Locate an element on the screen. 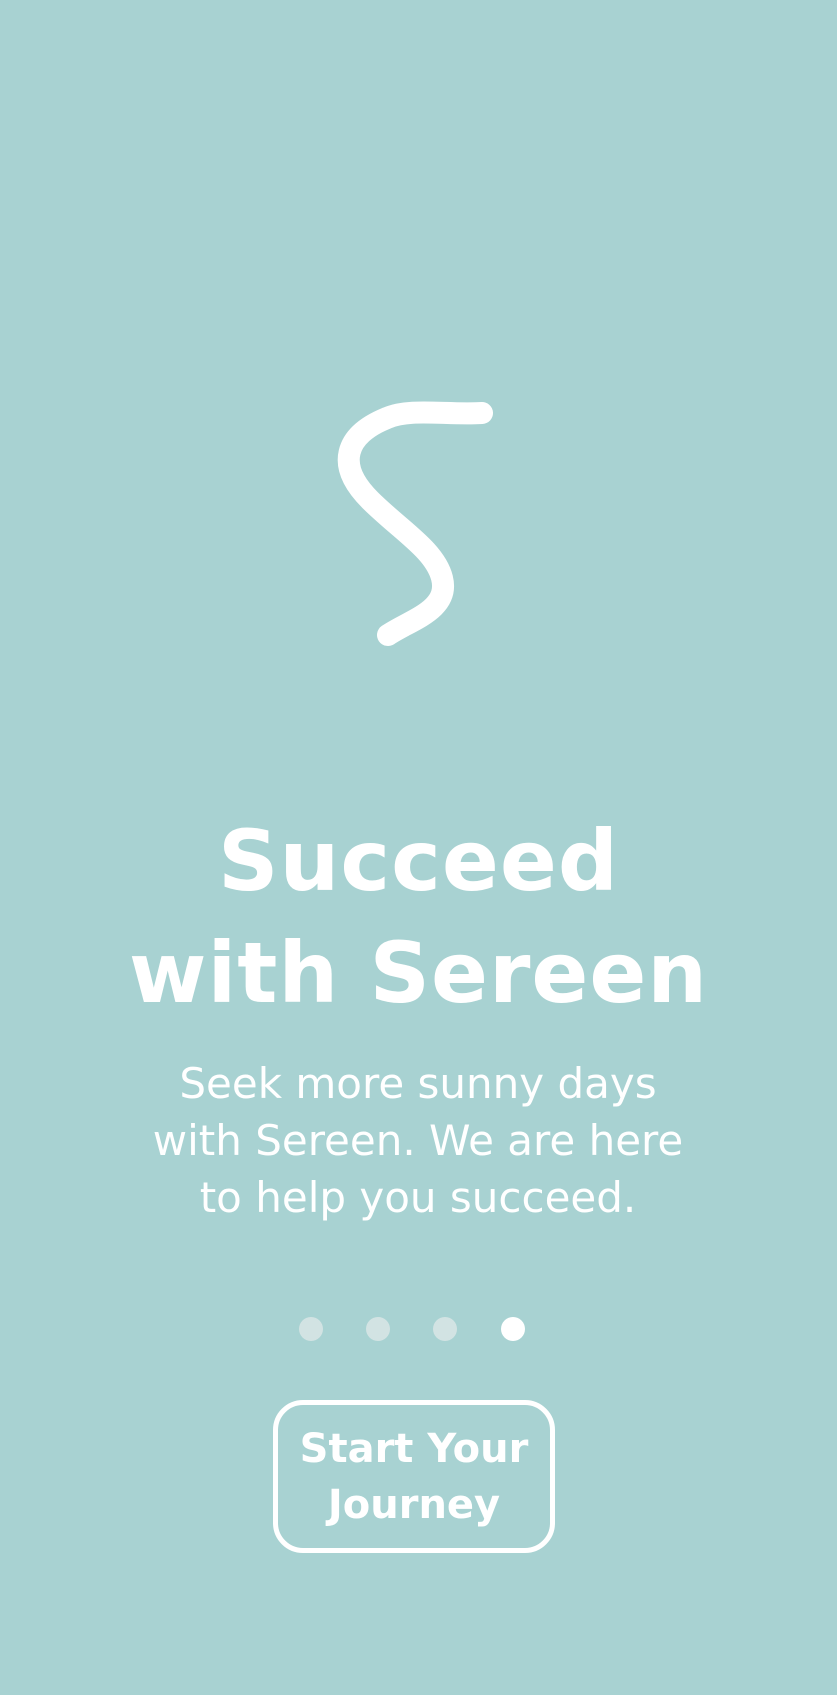 Image resolution: width=837 pixels, height=1695 pixels. title-line-2: with Sereen is located at coordinates (418, 973).